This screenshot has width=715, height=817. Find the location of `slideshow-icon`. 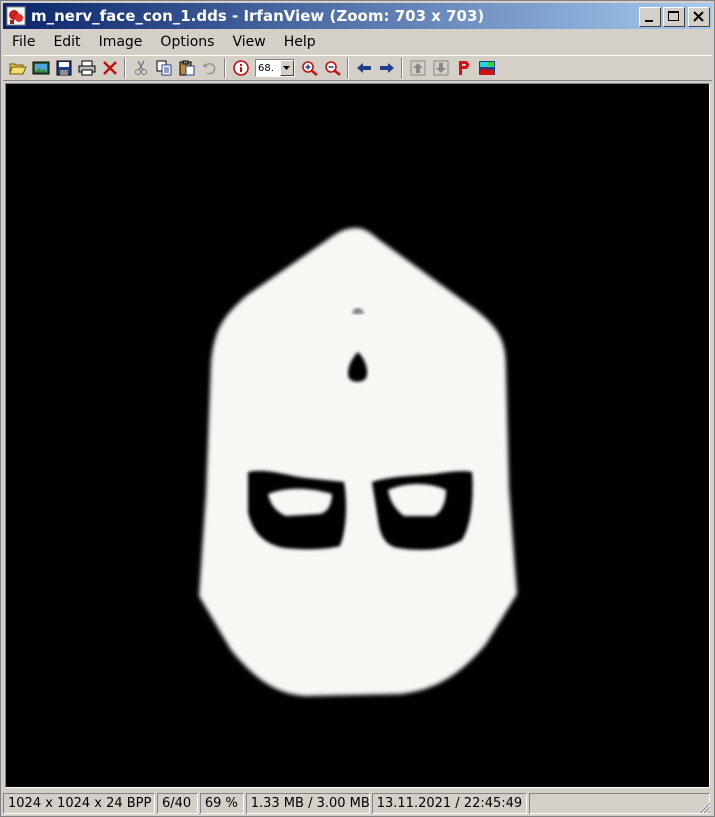

slideshow-icon is located at coordinates (40, 68).